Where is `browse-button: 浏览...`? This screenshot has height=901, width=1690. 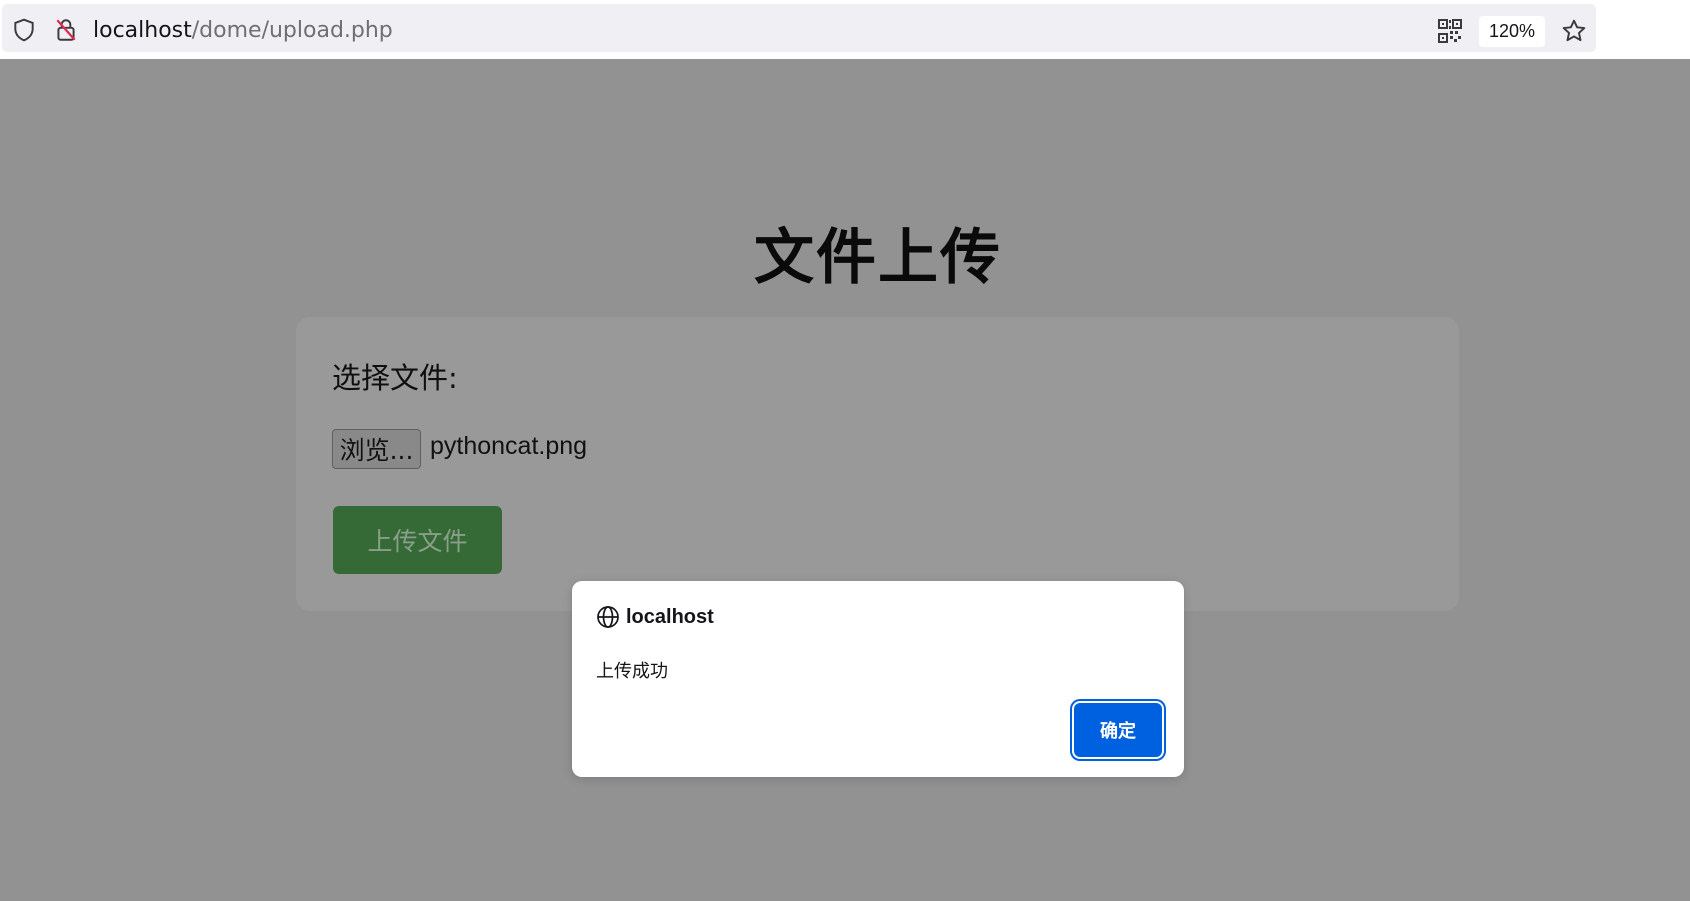 browse-button: 浏览... is located at coordinates (376, 449).